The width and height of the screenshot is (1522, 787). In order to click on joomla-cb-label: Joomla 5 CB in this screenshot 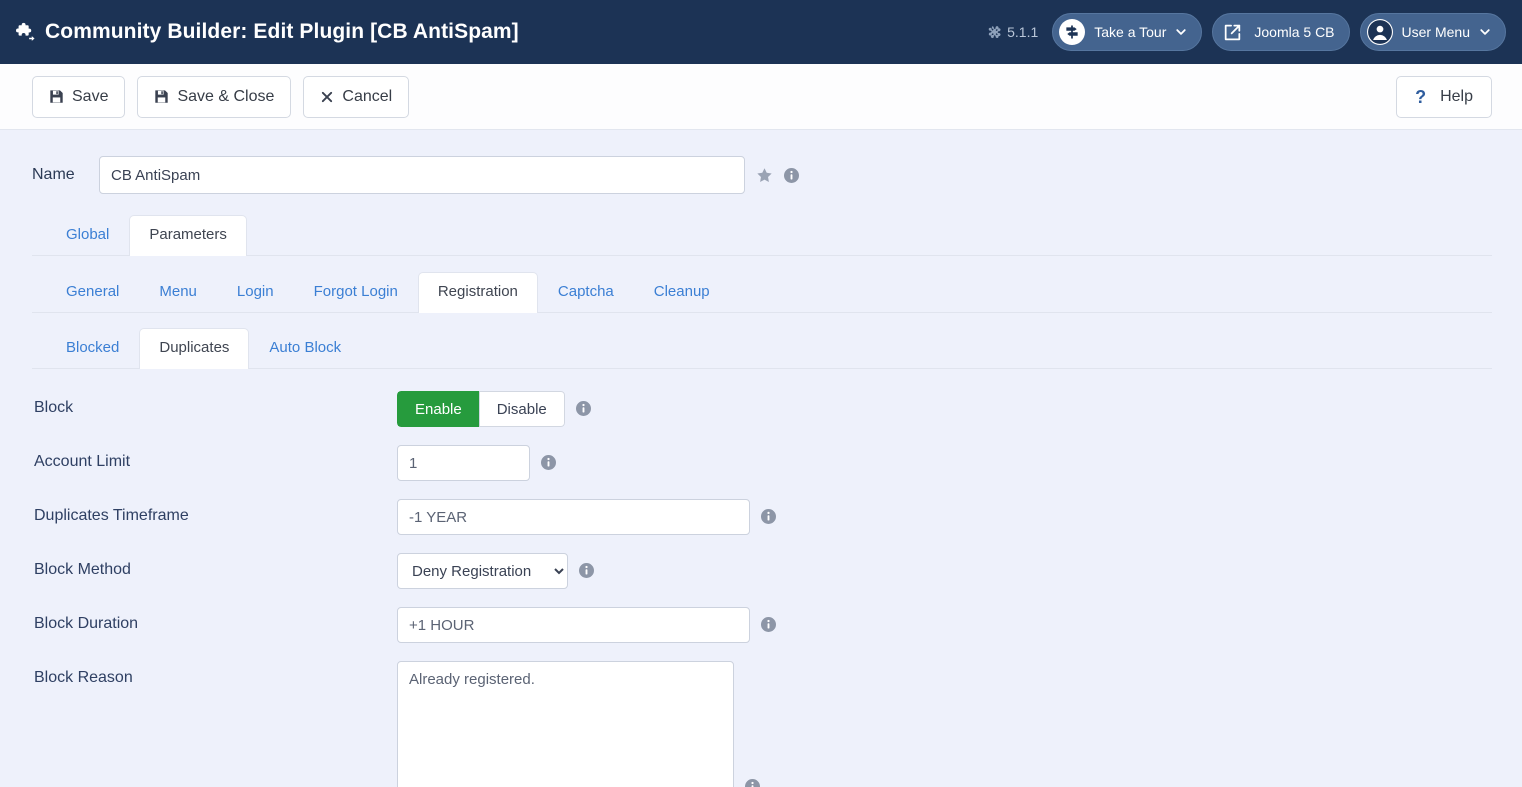, I will do `click(1294, 32)`.